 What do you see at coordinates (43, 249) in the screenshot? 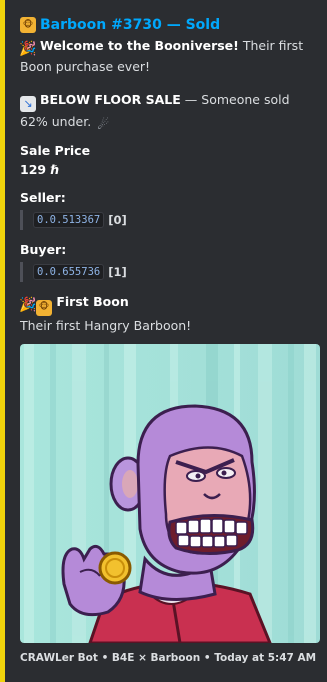
I see `buyer-label: Buyer:` at bounding box center [43, 249].